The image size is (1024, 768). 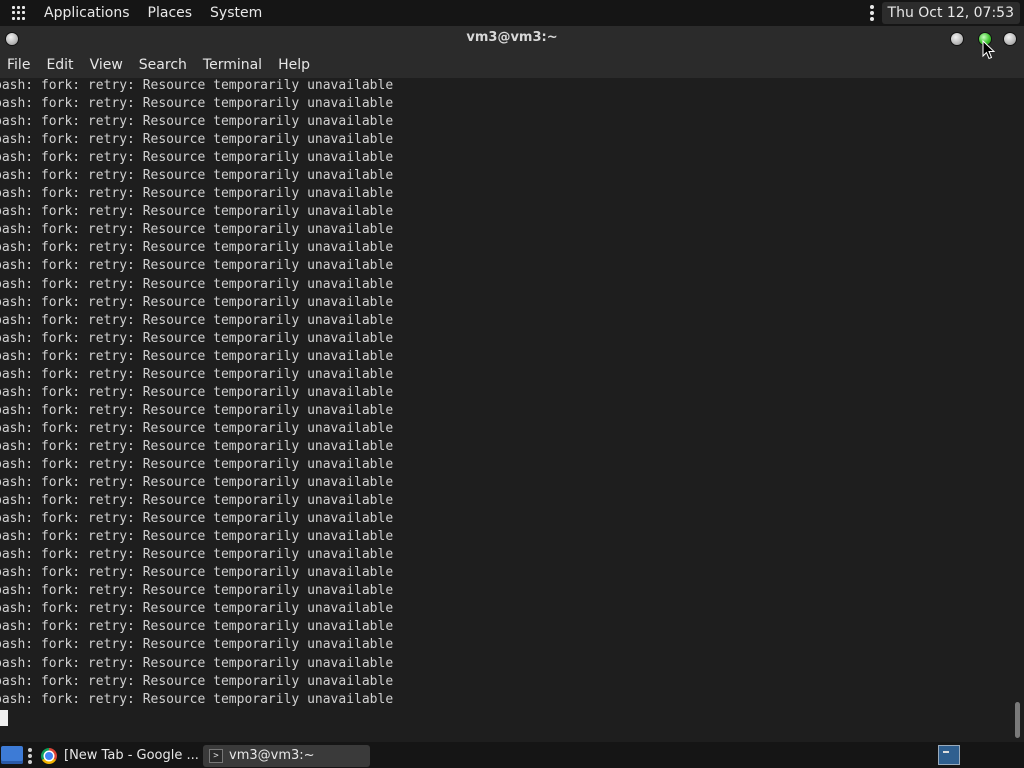 I want to click on show-desktop-icon, so click(x=12, y=755).